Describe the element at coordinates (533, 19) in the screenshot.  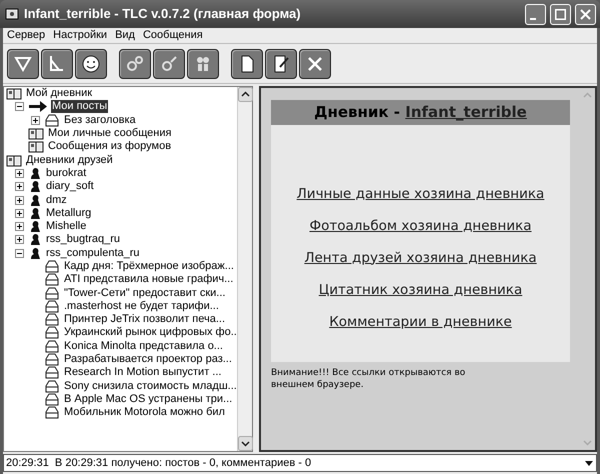
I see `minimize-icon` at that location.